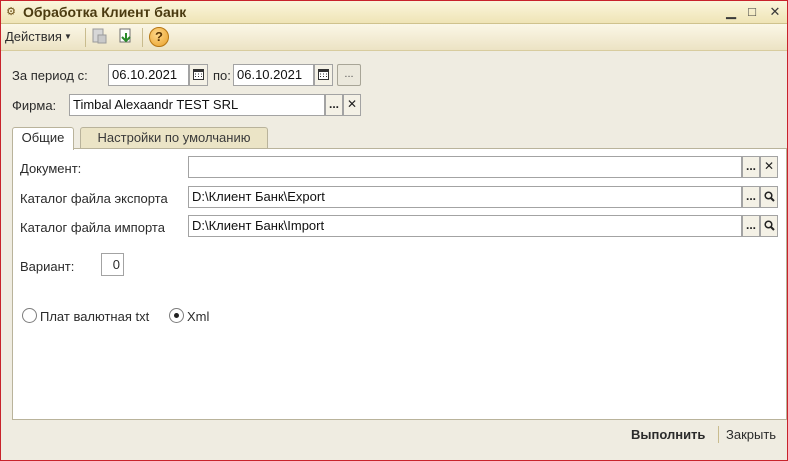  I want to click on actions-menu: Действия ▼, so click(38, 36).